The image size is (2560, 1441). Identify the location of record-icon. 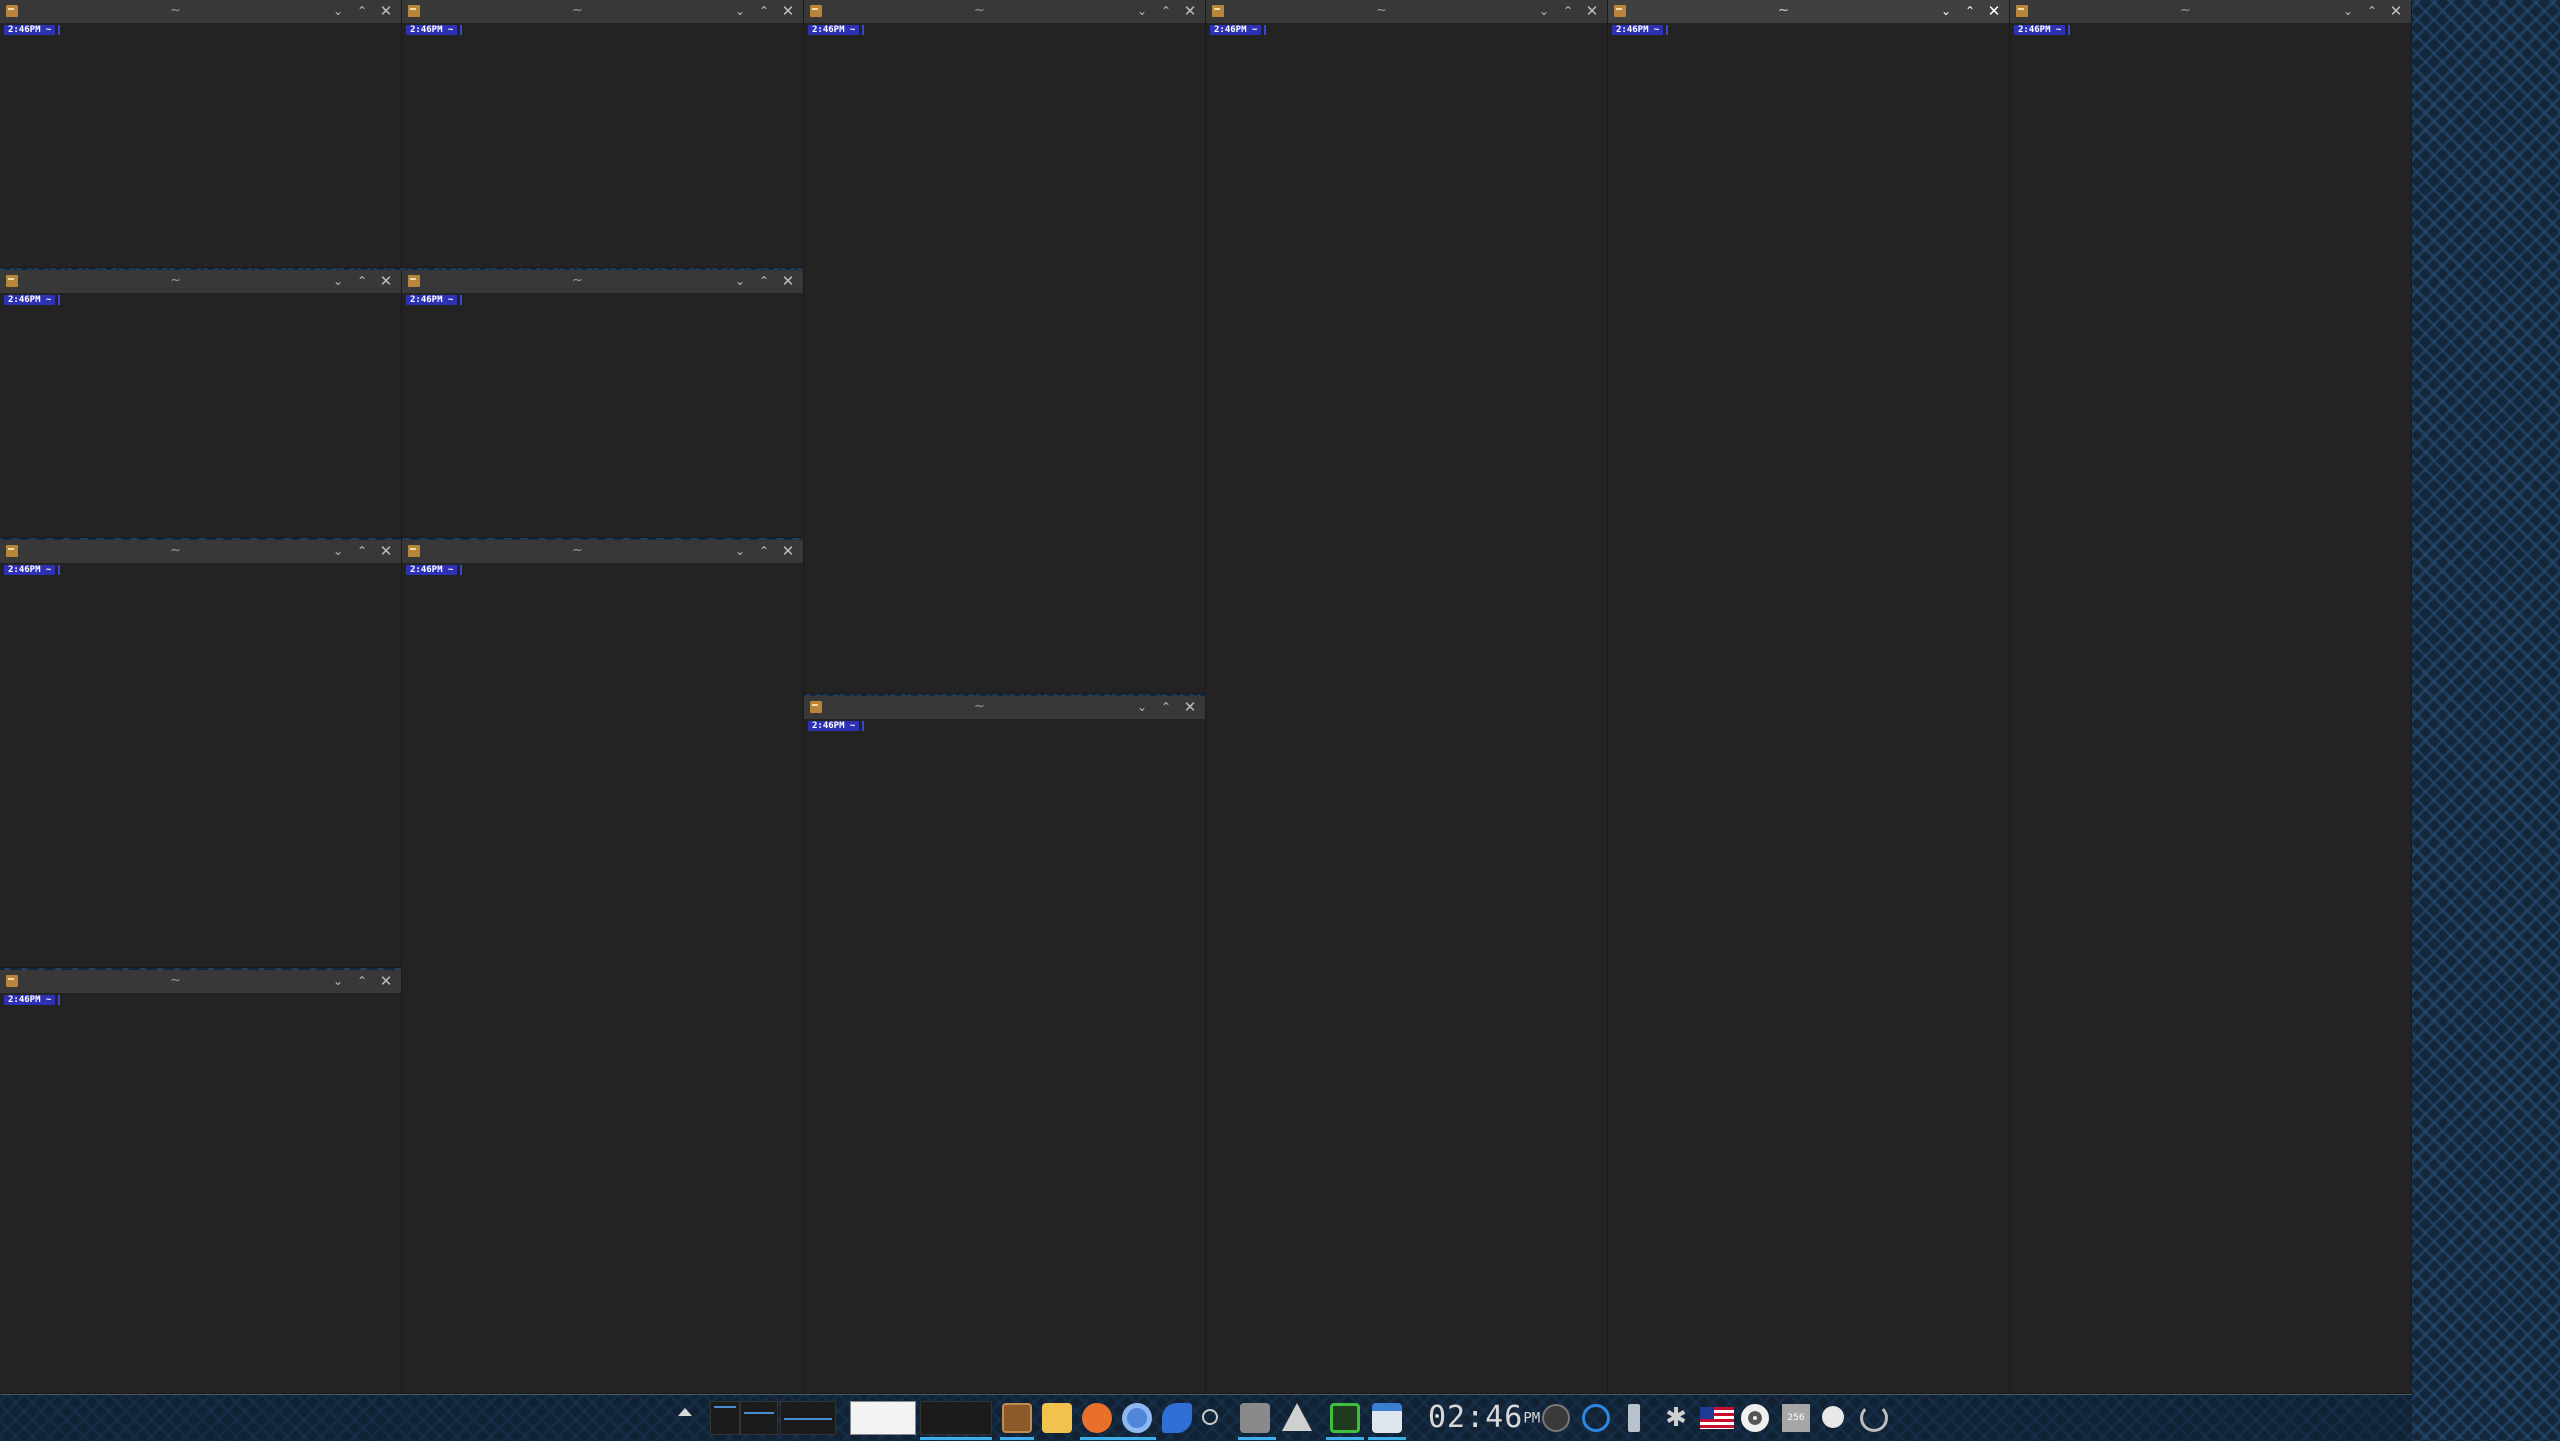
(1755, 1418).